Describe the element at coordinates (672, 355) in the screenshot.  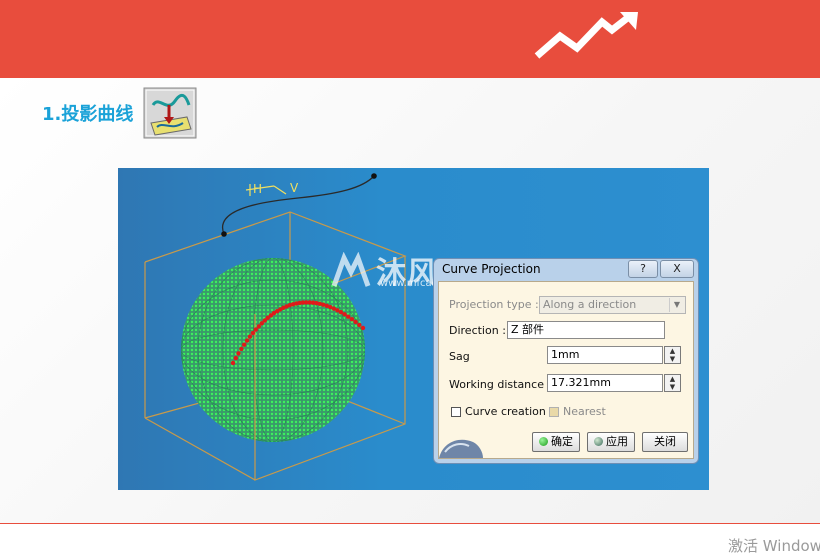
I see `sag-stepper: ▲ ▼` at that location.